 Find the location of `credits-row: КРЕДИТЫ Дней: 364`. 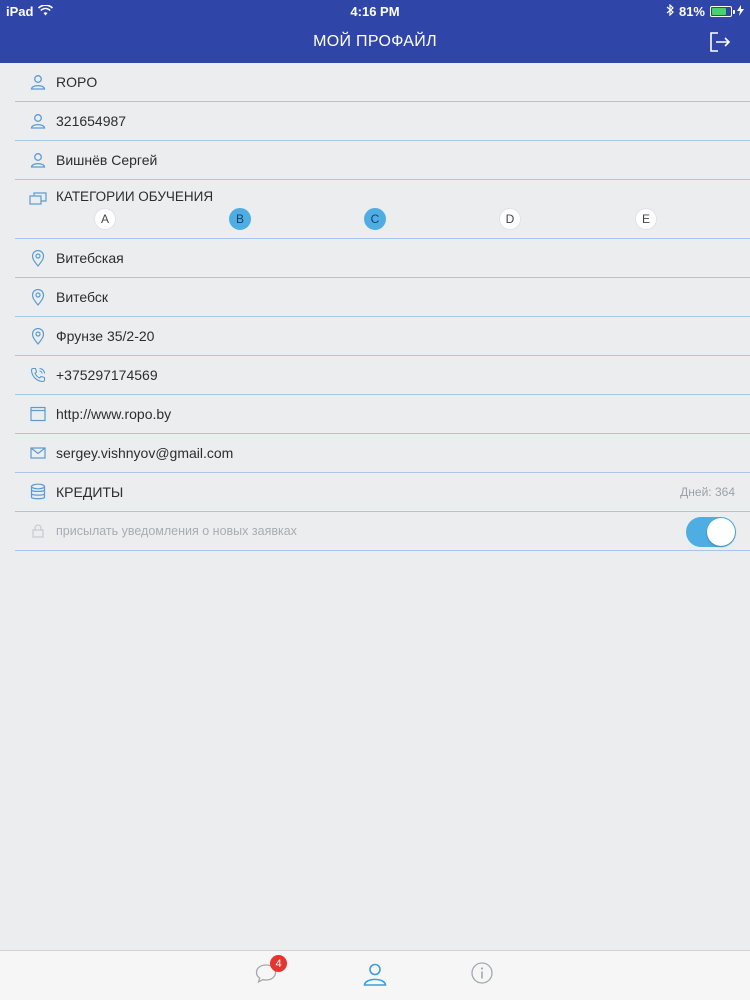

credits-row: КРЕДИТЫ Дней: 364 is located at coordinates (382, 492).